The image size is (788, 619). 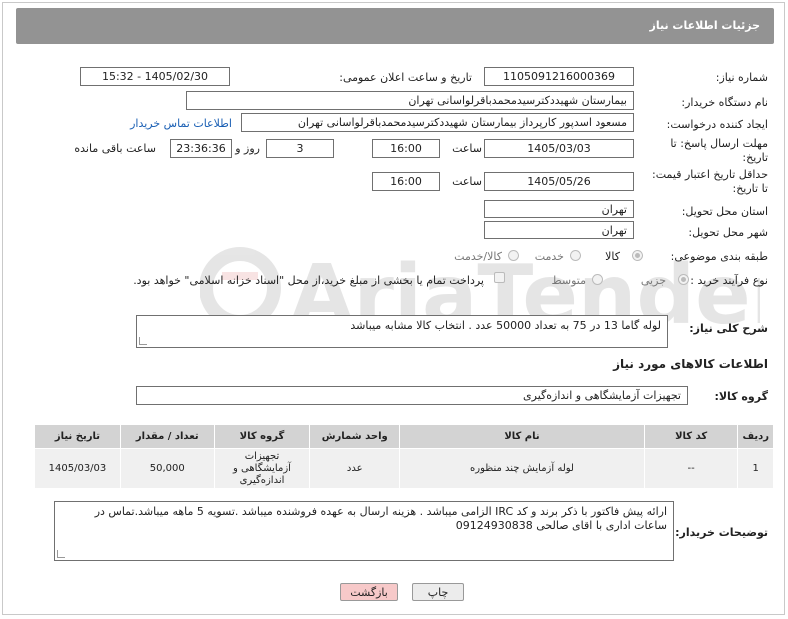 What do you see at coordinates (412, 395) in the screenshot?
I see `goods-group-field: تجهیزات آزمایشگاهی و اندازه‌گیری` at bounding box center [412, 395].